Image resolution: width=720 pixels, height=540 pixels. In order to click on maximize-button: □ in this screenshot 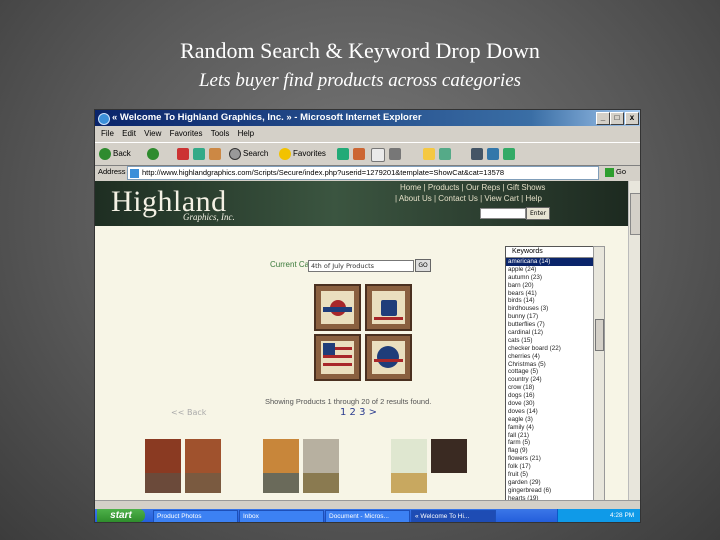, I will do `click(617, 118)`.